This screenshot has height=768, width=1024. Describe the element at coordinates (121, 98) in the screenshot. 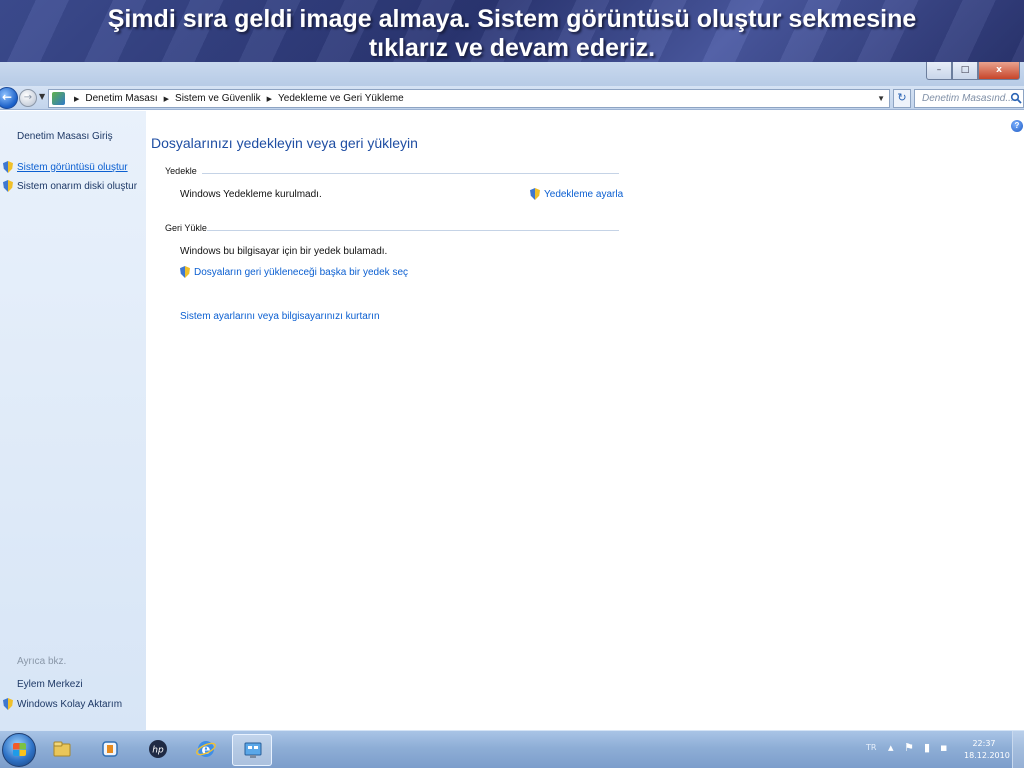

I see `breadcrumb-item: Denetim Masası` at that location.